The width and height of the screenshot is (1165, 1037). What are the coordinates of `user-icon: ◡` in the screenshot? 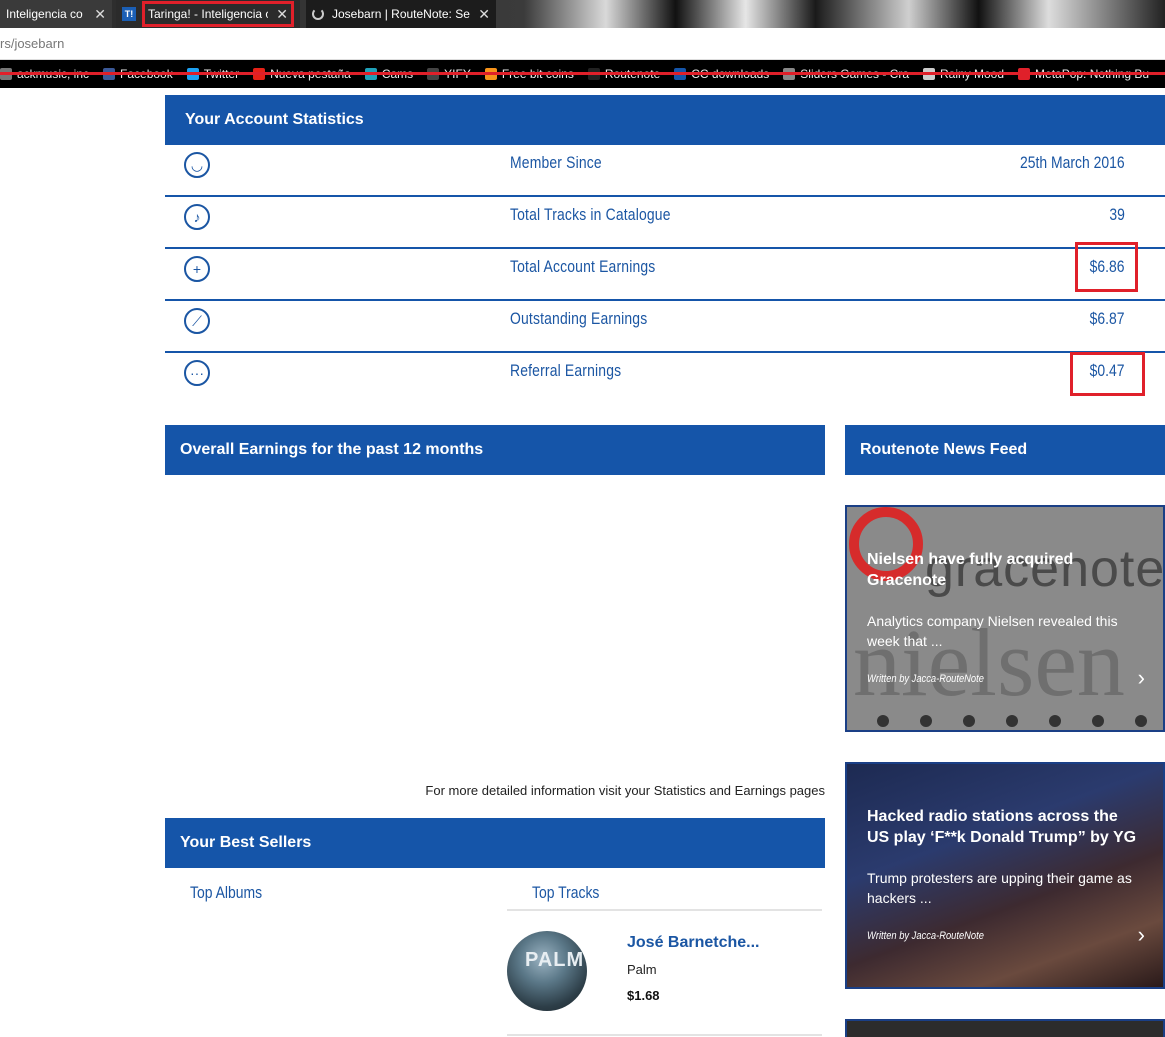 It's located at (197, 165).